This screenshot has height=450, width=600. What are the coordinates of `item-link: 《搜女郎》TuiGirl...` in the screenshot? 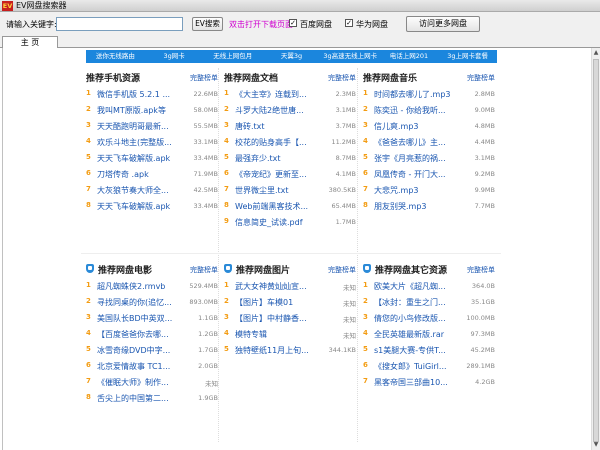 It's located at (416, 366).